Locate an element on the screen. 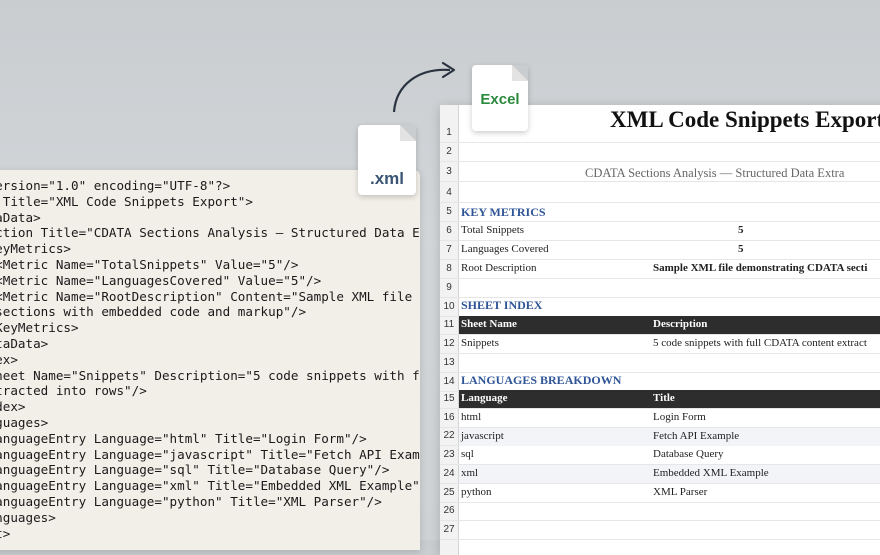  language-cell: html is located at coordinates (471, 417).